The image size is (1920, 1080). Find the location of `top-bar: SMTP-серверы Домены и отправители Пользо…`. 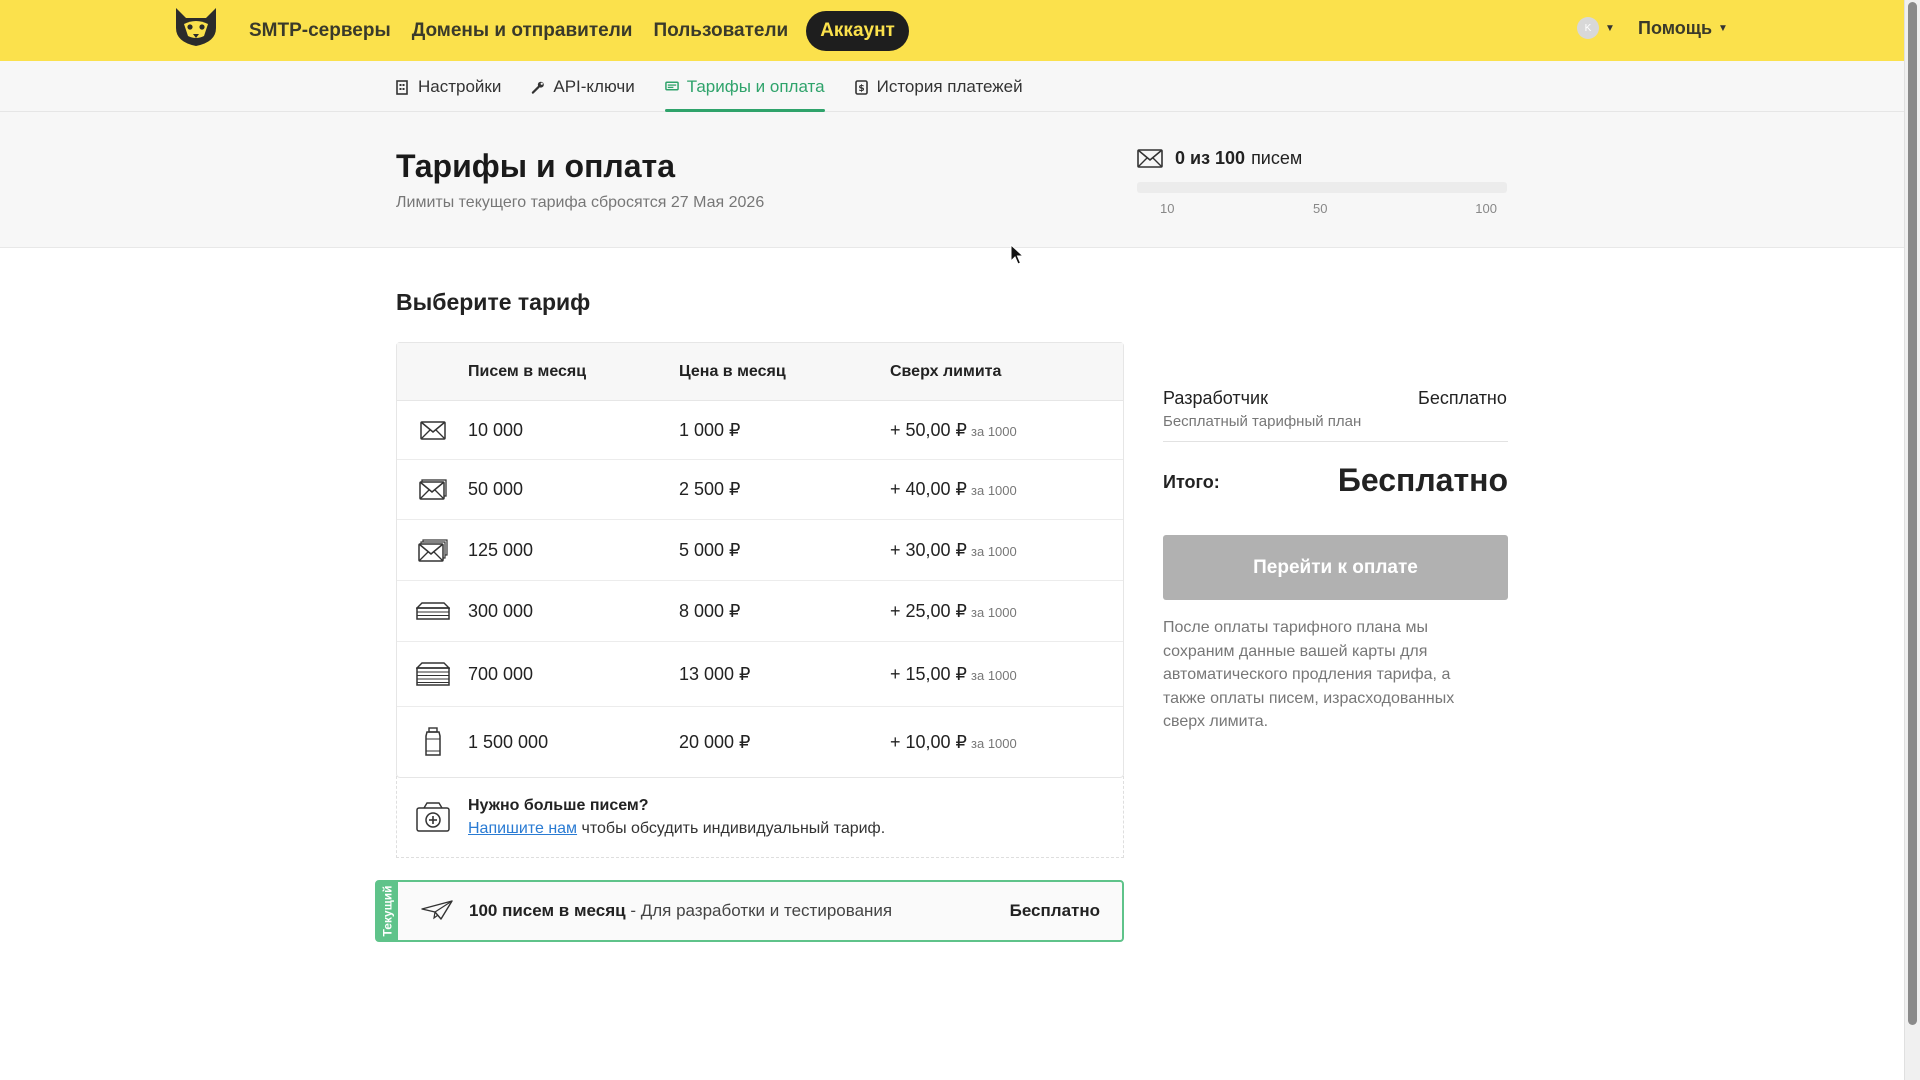

top-bar: SMTP-серверы Домены и отправители Пользо… is located at coordinates (952, 30).